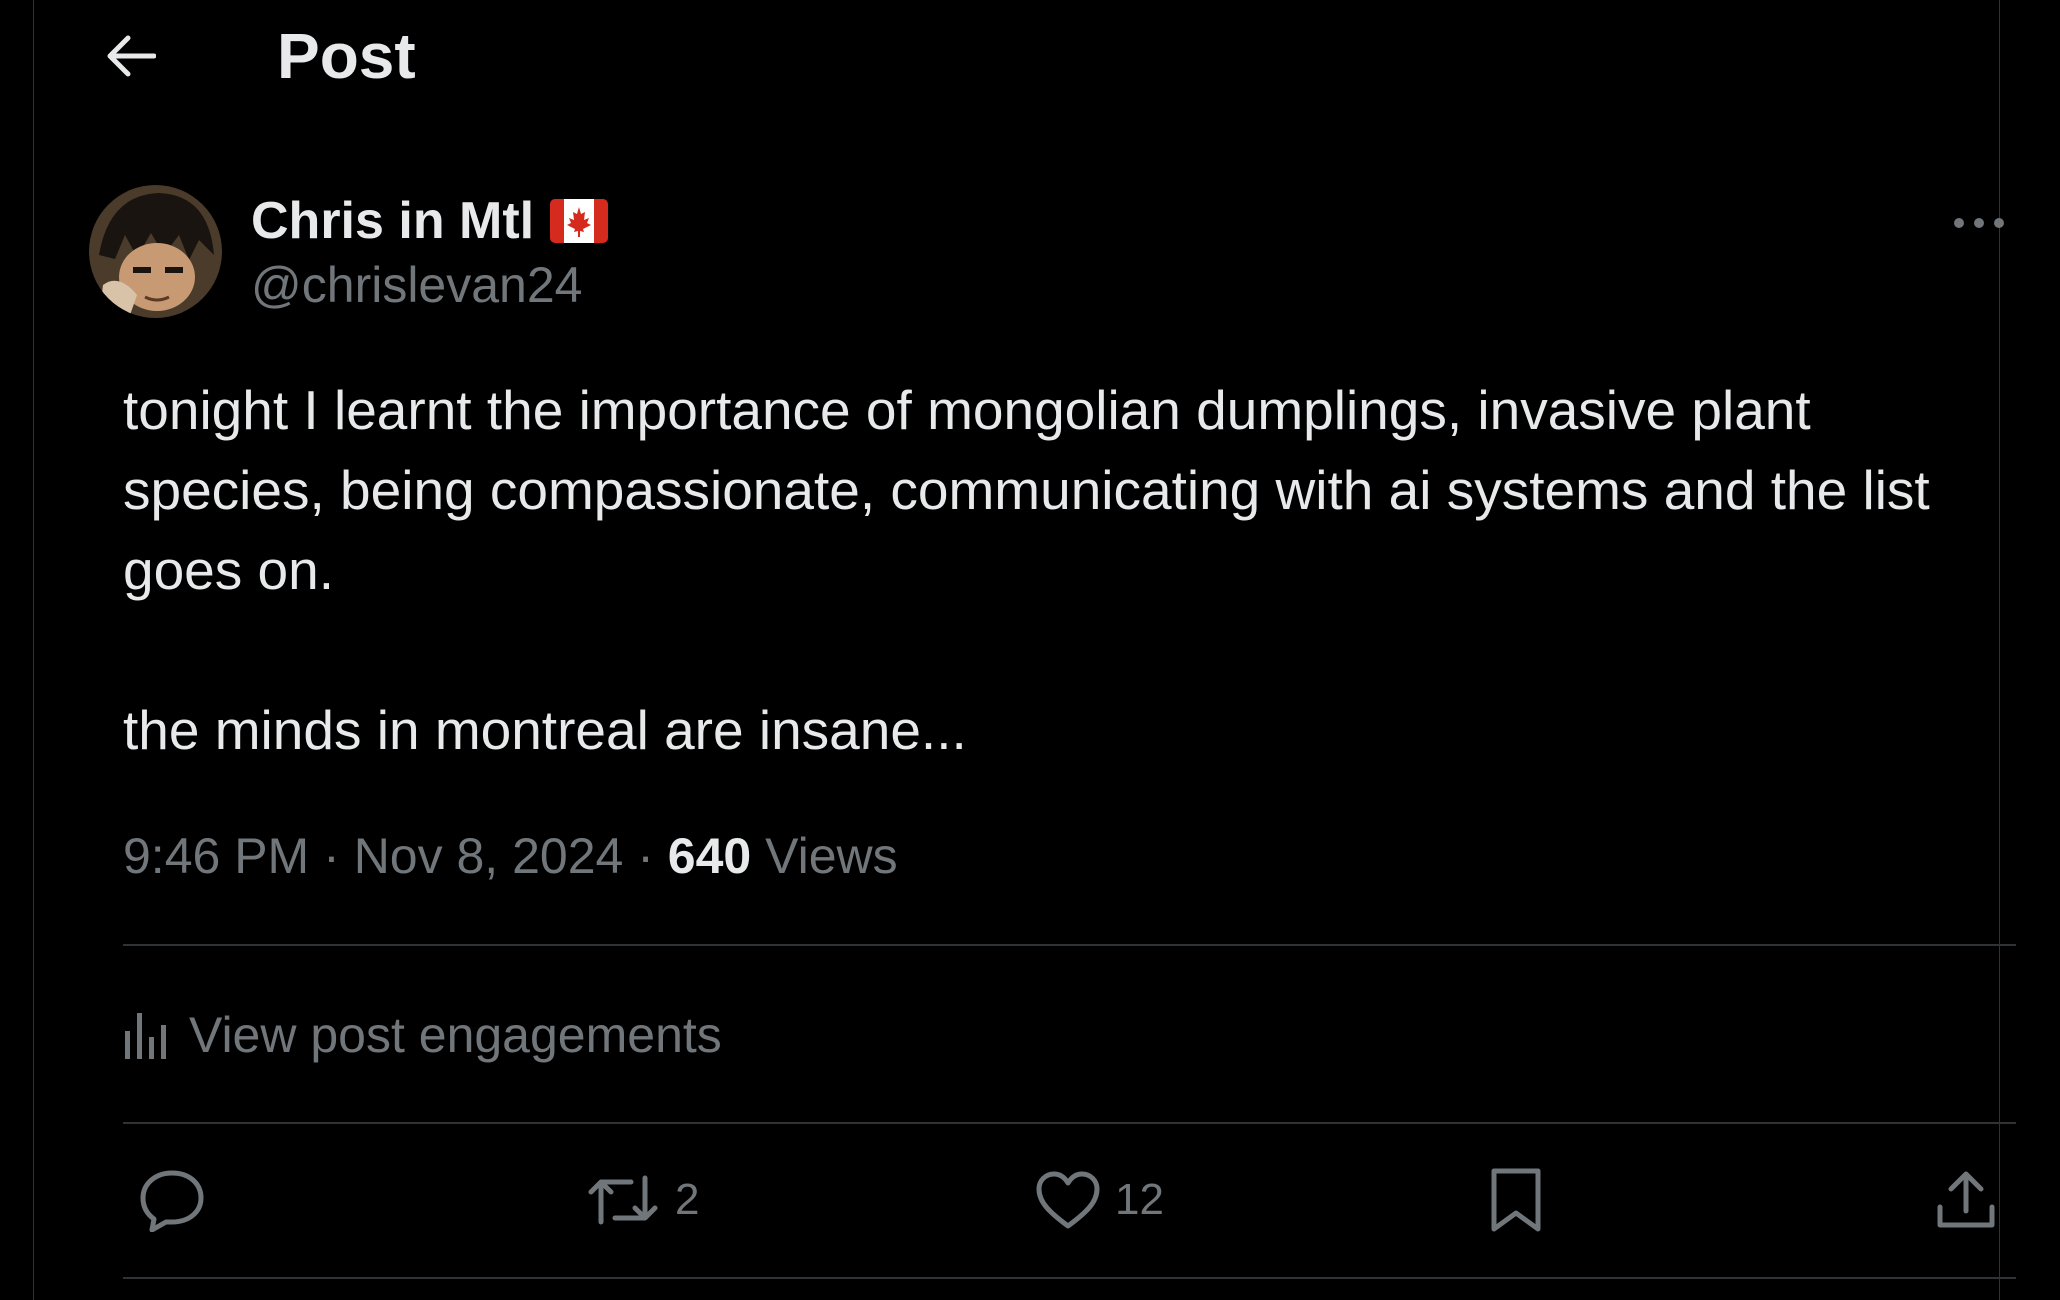 The width and height of the screenshot is (2060, 1300). Describe the element at coordinates (687, 1199) in the screenshot. I see `repost-count: 2` at that location.